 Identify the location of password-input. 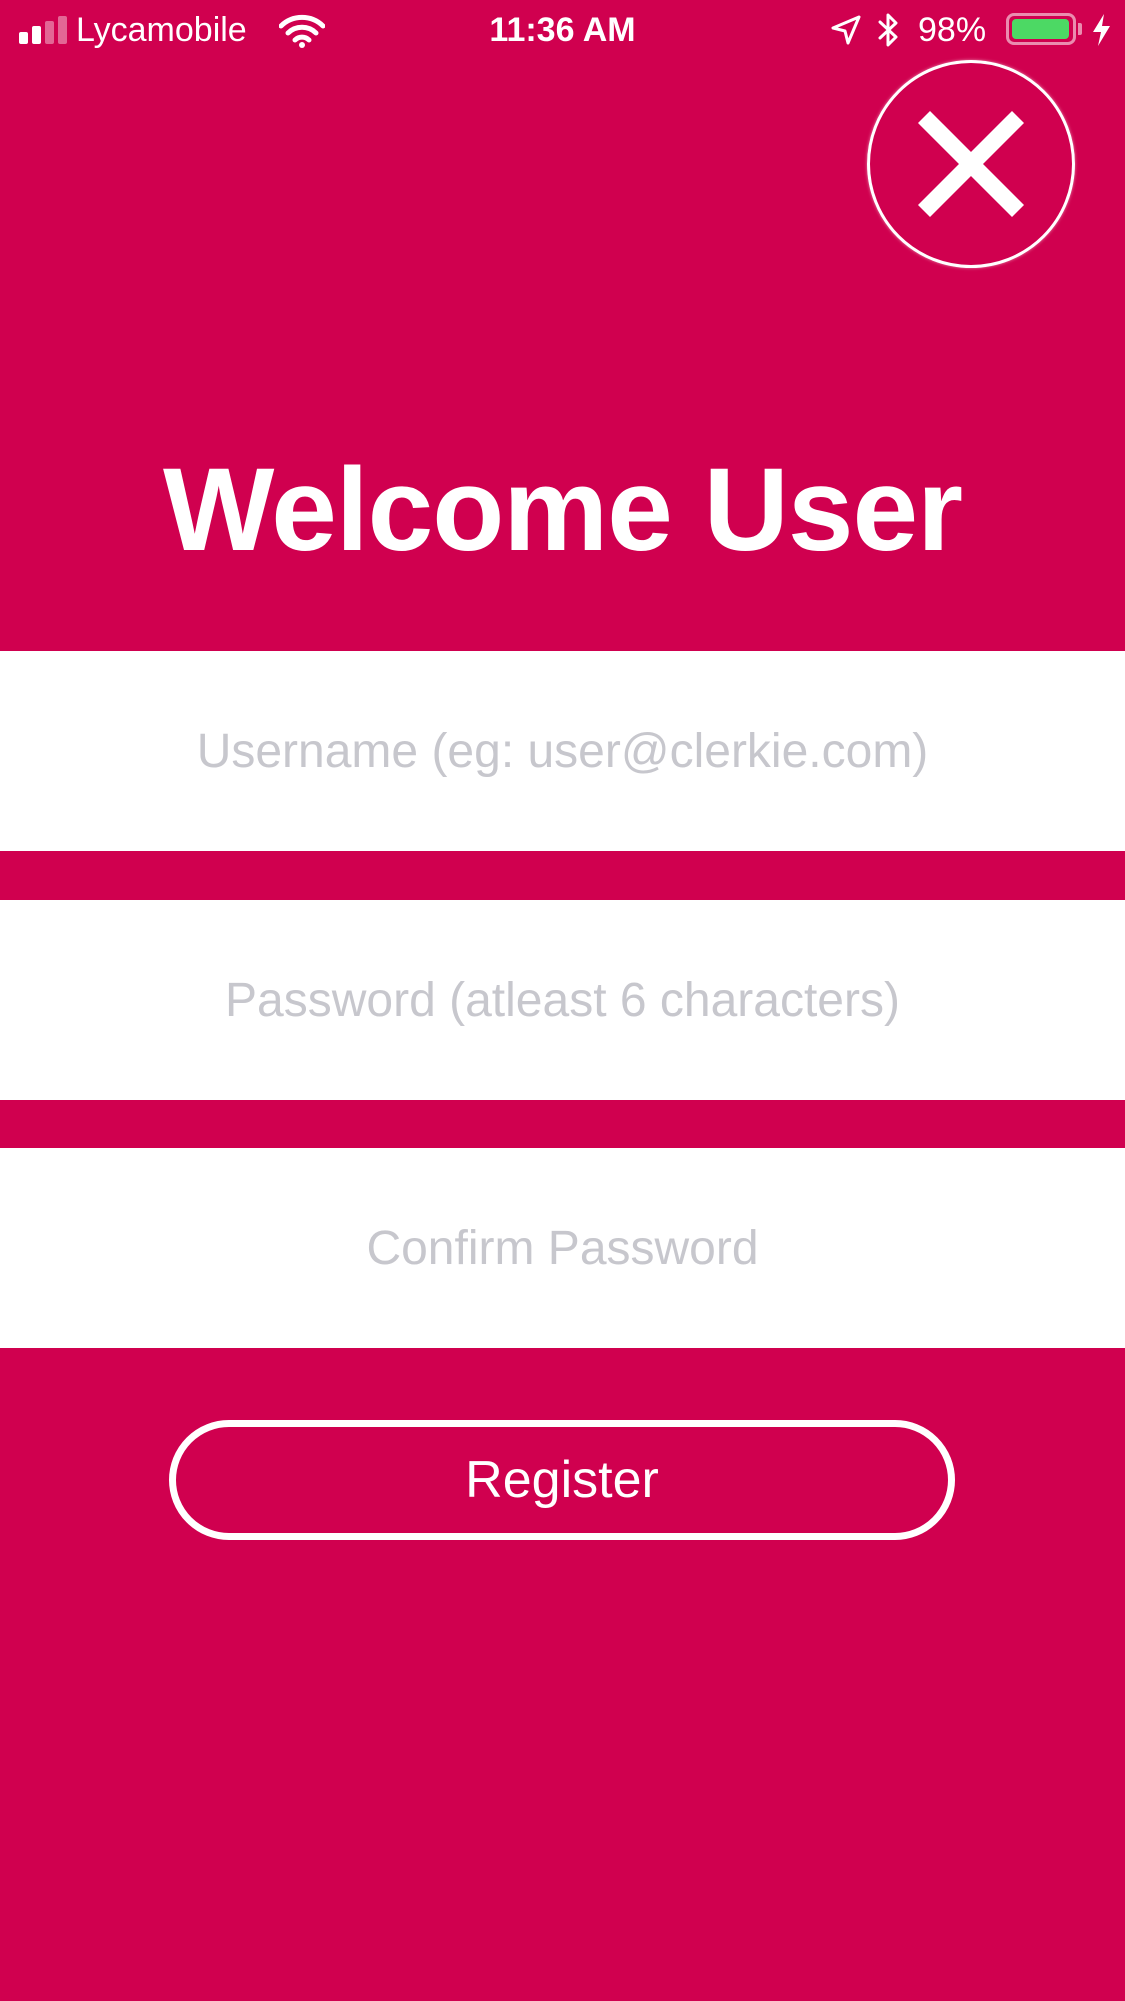
(562, 1000).